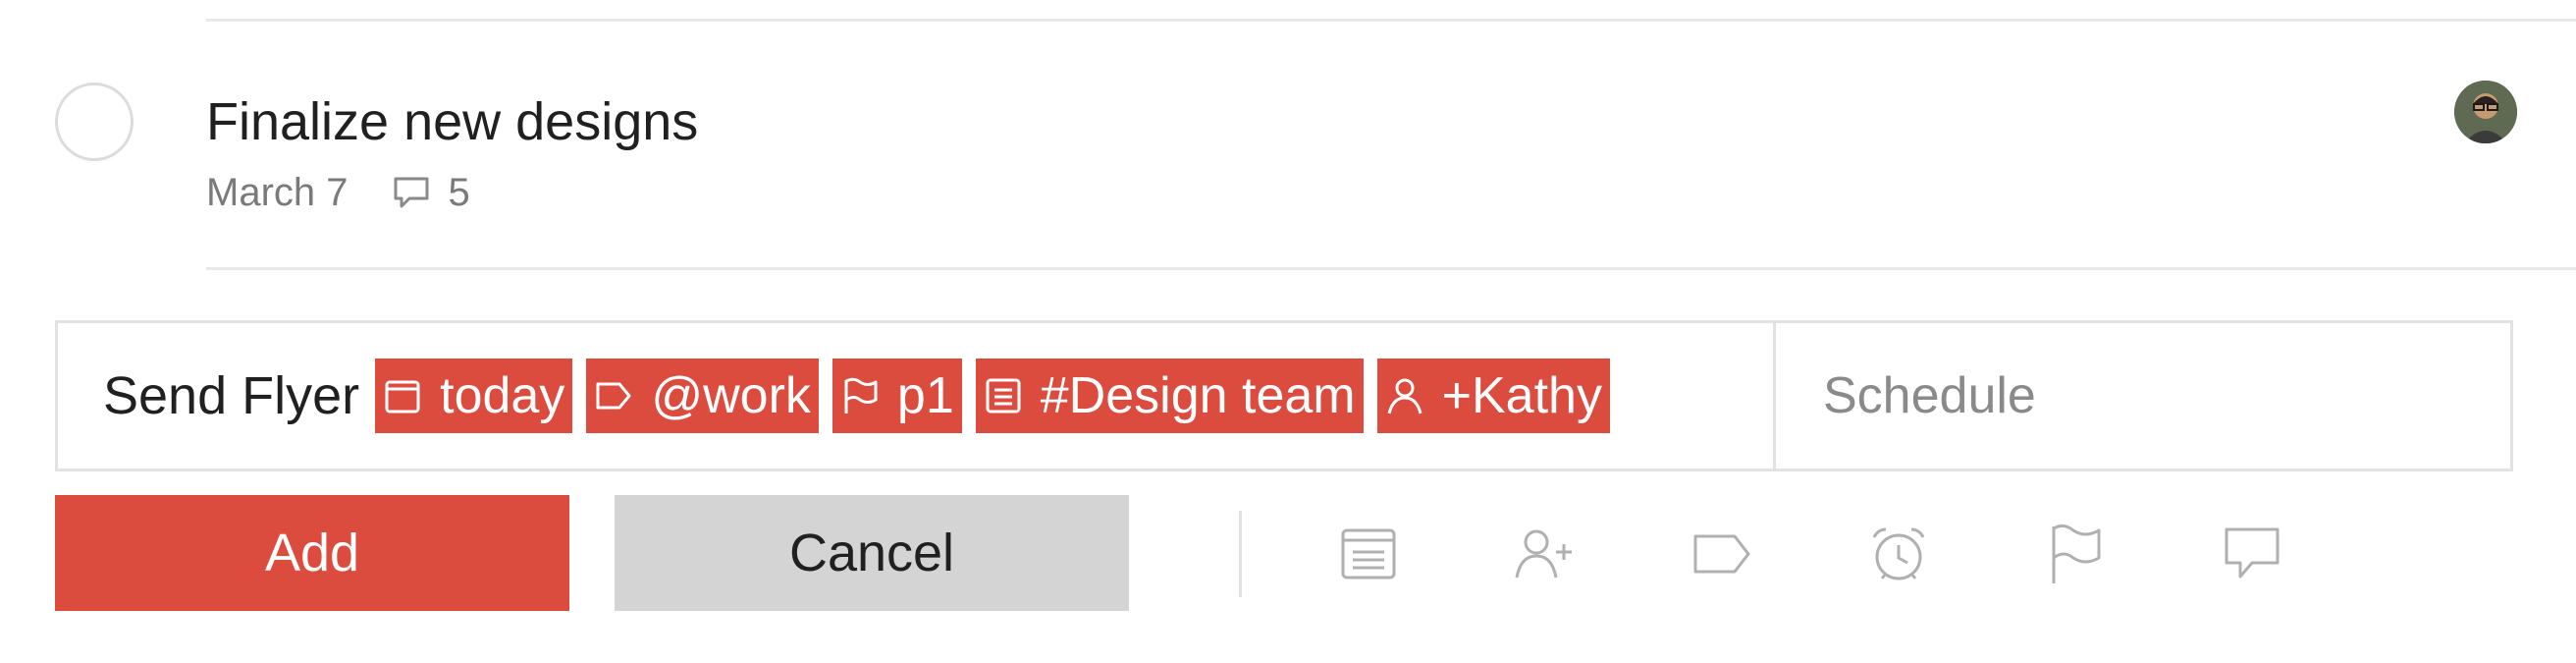 This screenshot has height=663, width=2576. What do you see at coordinates (872, 553) in the screenshot?
I see `cancel-button: Cancel` at bounding box center [872, 553].